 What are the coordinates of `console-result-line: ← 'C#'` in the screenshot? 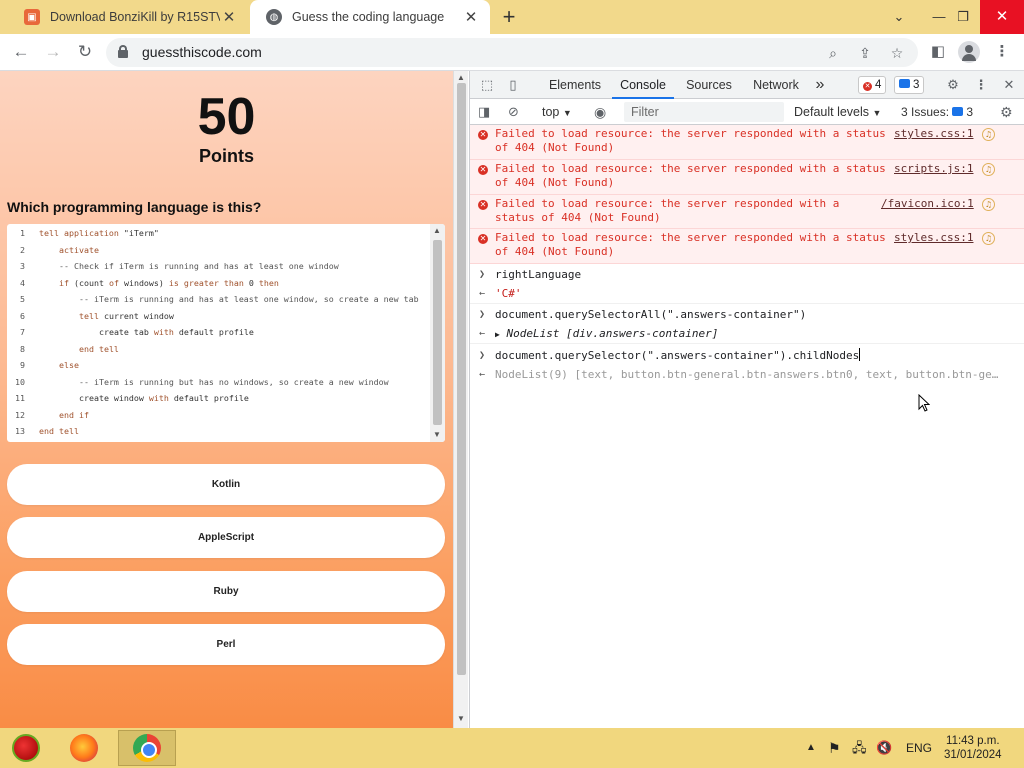 It's located at (747, 294).